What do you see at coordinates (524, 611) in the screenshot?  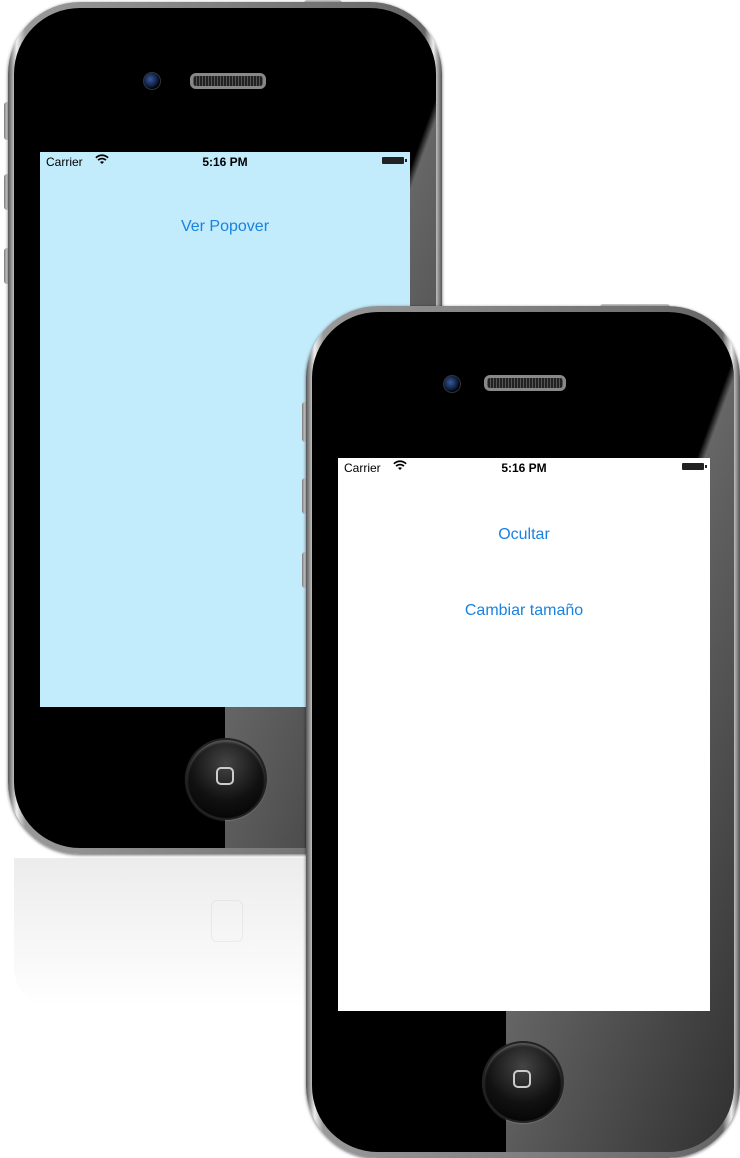 I see `cambiar-tamano-button: Cambiar tamaño` at bounding box center [524, 611].